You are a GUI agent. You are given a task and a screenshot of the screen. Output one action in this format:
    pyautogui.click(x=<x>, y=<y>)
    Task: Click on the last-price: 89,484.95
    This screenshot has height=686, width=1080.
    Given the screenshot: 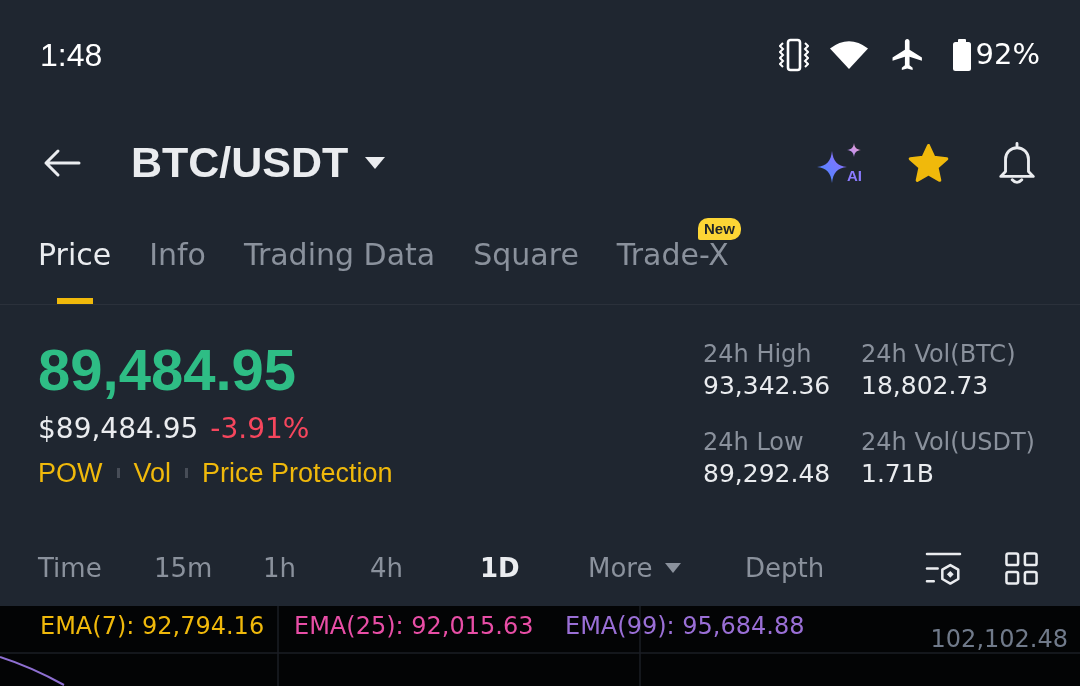 What is the action you would take?
    pyautogui.click(x=167, y=369)
    